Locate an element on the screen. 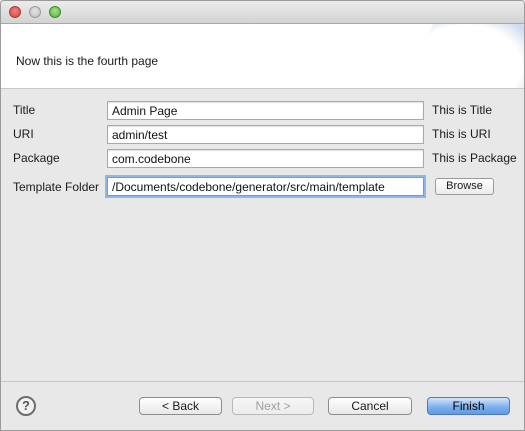  header-banner-graphic is located at coordinates (474, 56).